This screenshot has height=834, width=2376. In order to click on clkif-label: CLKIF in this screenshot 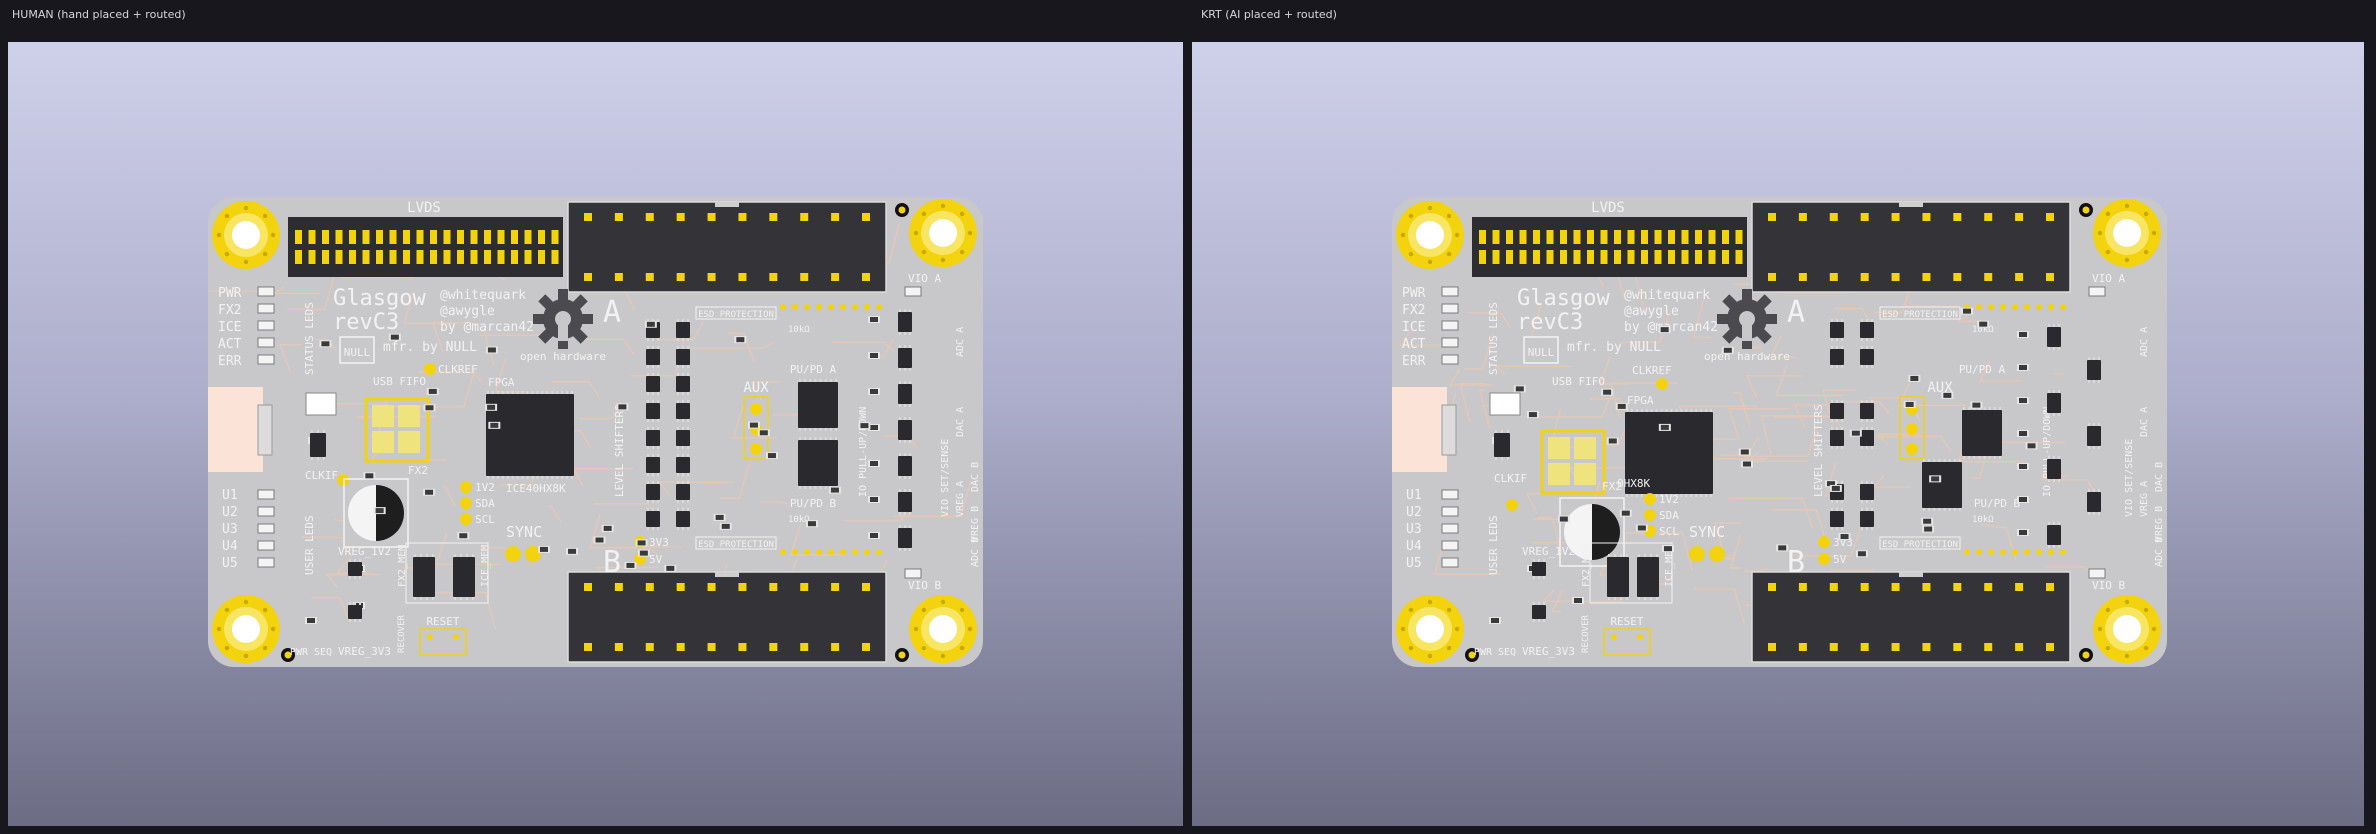, I will do `click(321, 475)`.